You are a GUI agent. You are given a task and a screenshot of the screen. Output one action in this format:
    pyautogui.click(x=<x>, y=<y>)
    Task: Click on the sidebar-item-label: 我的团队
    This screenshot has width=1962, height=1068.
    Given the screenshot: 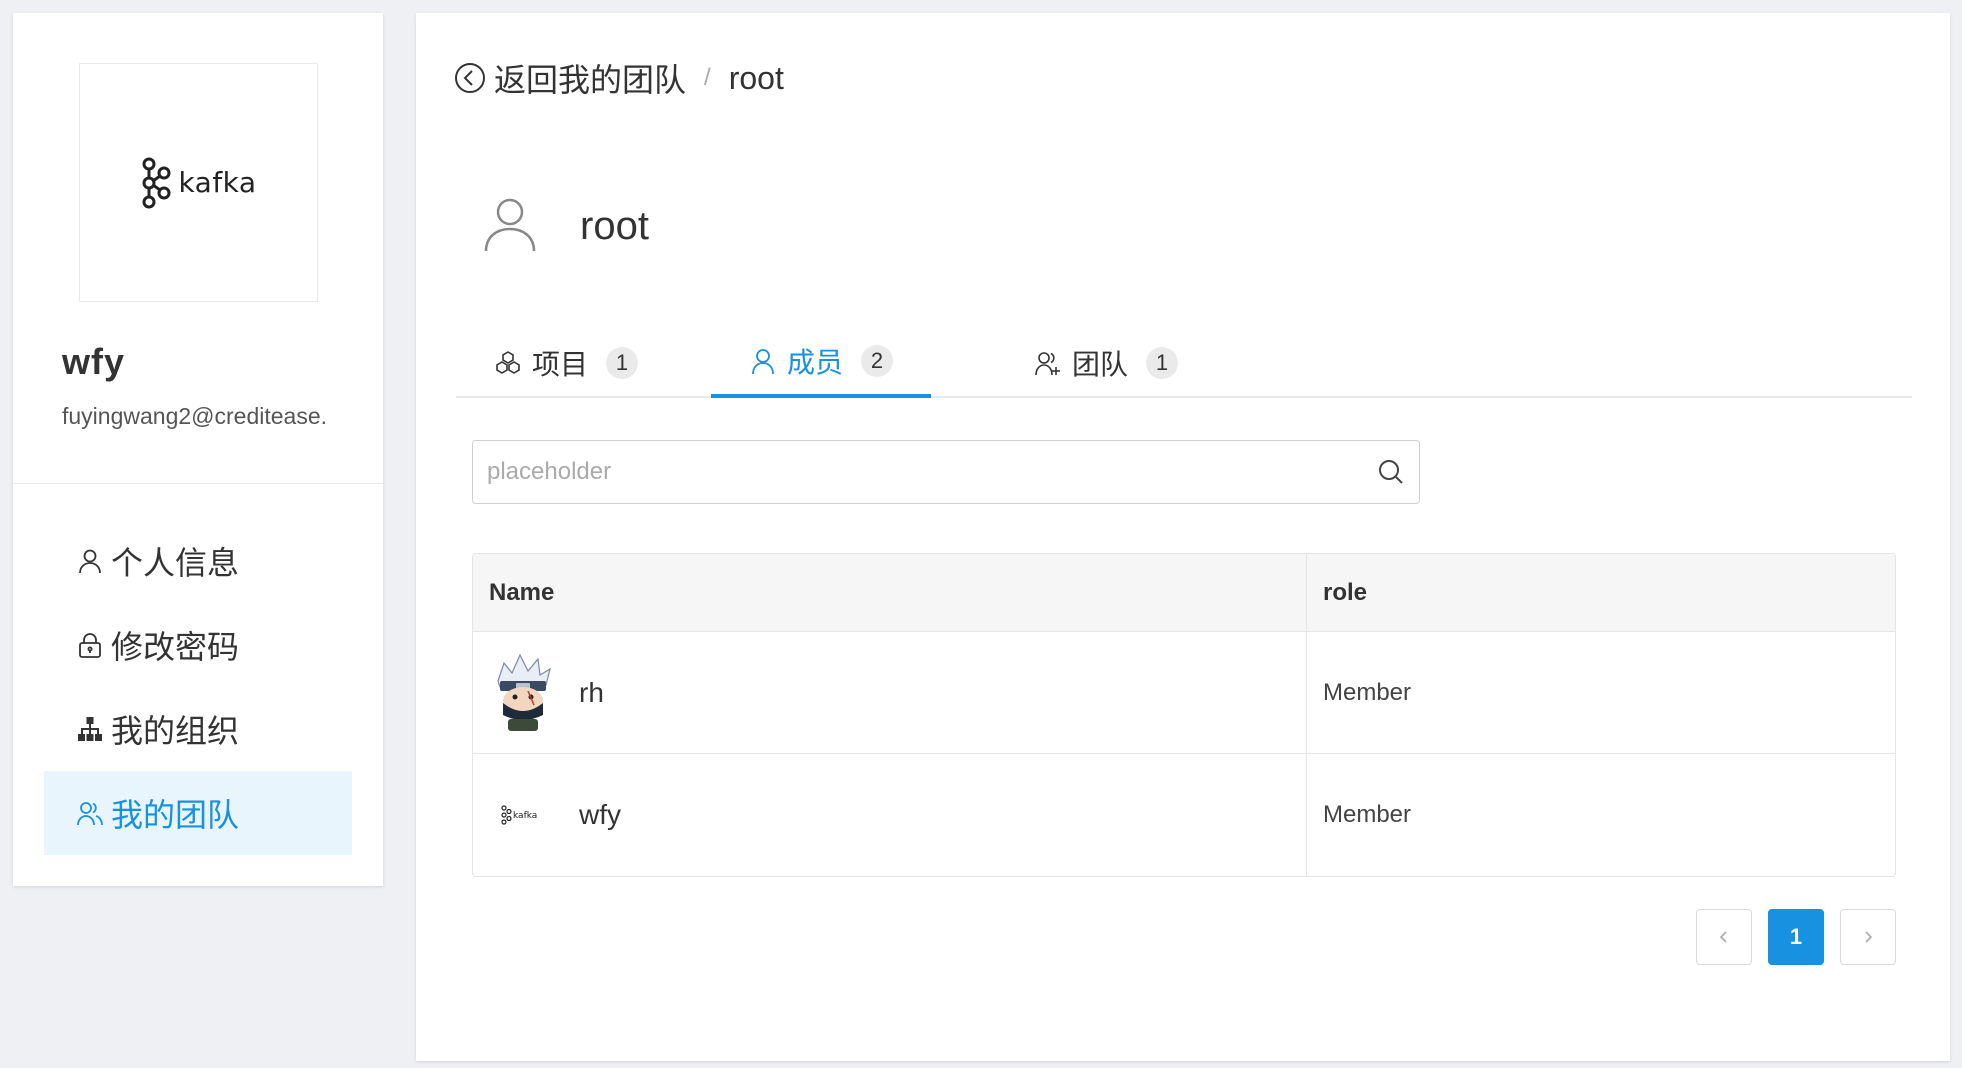 What is the action you would take?
    pyautogui.click(x=175, y=815)
    